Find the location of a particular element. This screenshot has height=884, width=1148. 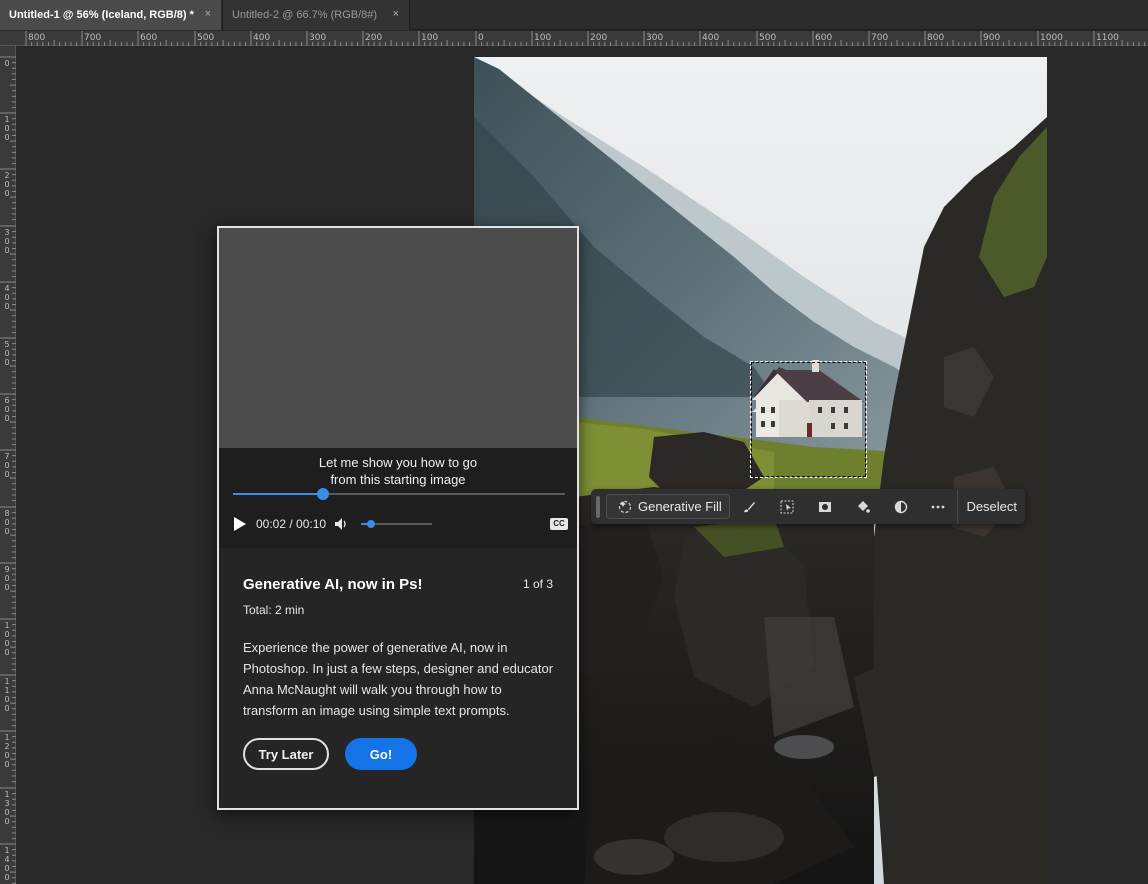

tab-label: Untitled-2 @ 66.7% (RGB/8#) is located at coordinates (305, 15).